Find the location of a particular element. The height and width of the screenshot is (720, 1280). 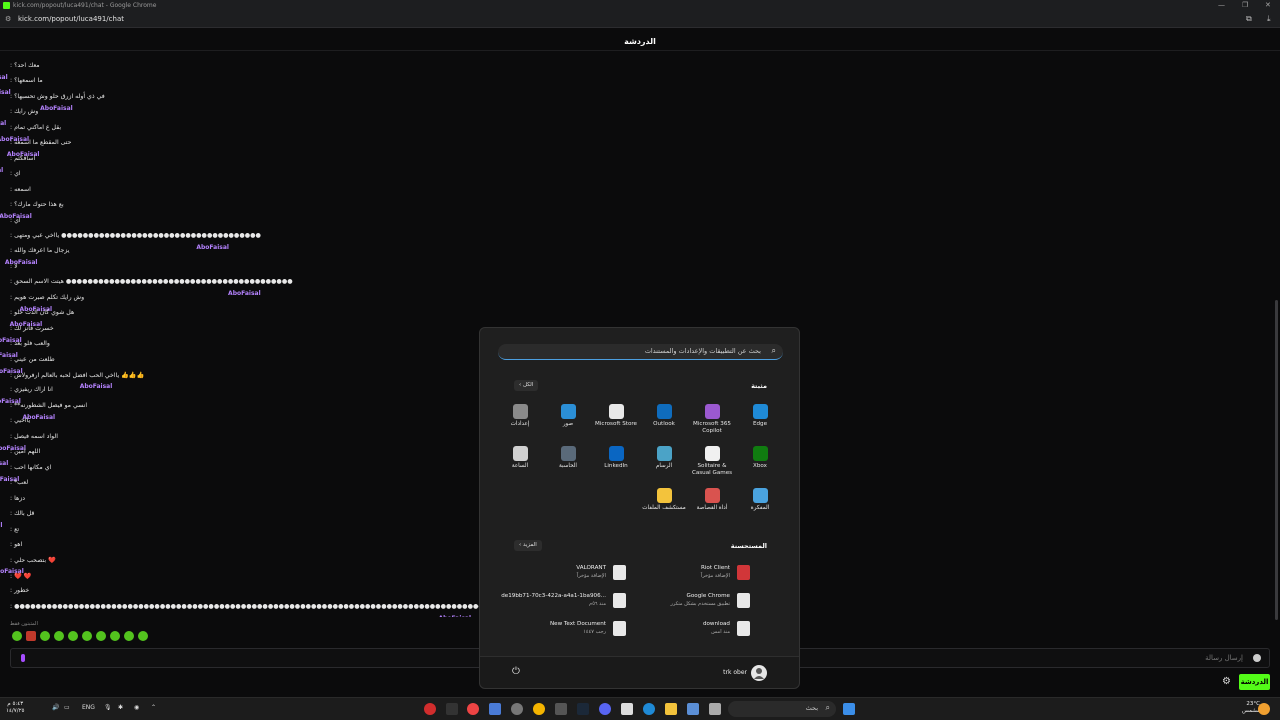

emoji-picker-icon is located at coordinates (1257, 658).